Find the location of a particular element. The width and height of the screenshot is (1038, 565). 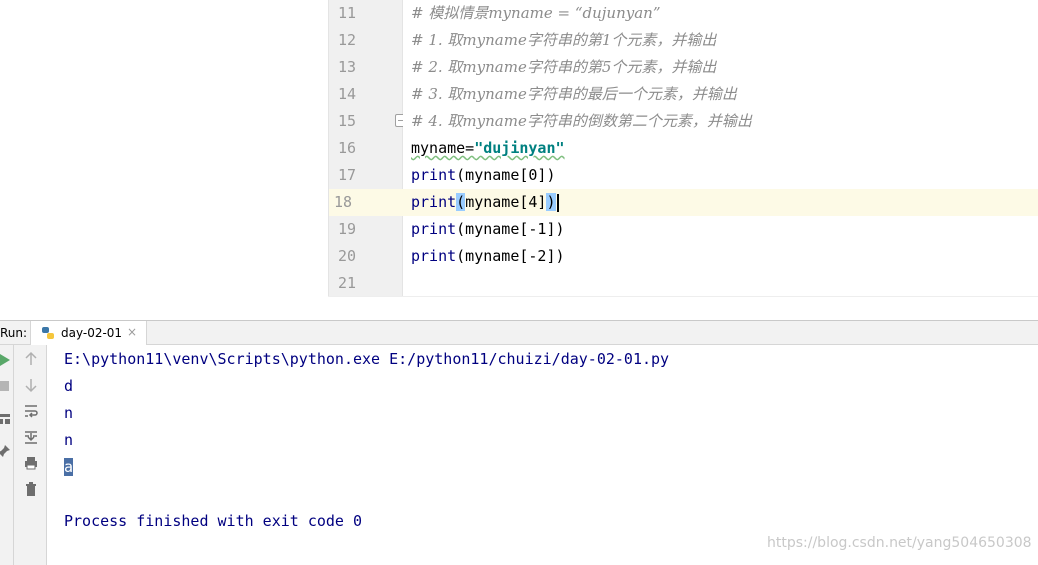

code-line-14: # 3. 取myname字符串的最后一个元素，并输出 is located at coordinates (720, 94).